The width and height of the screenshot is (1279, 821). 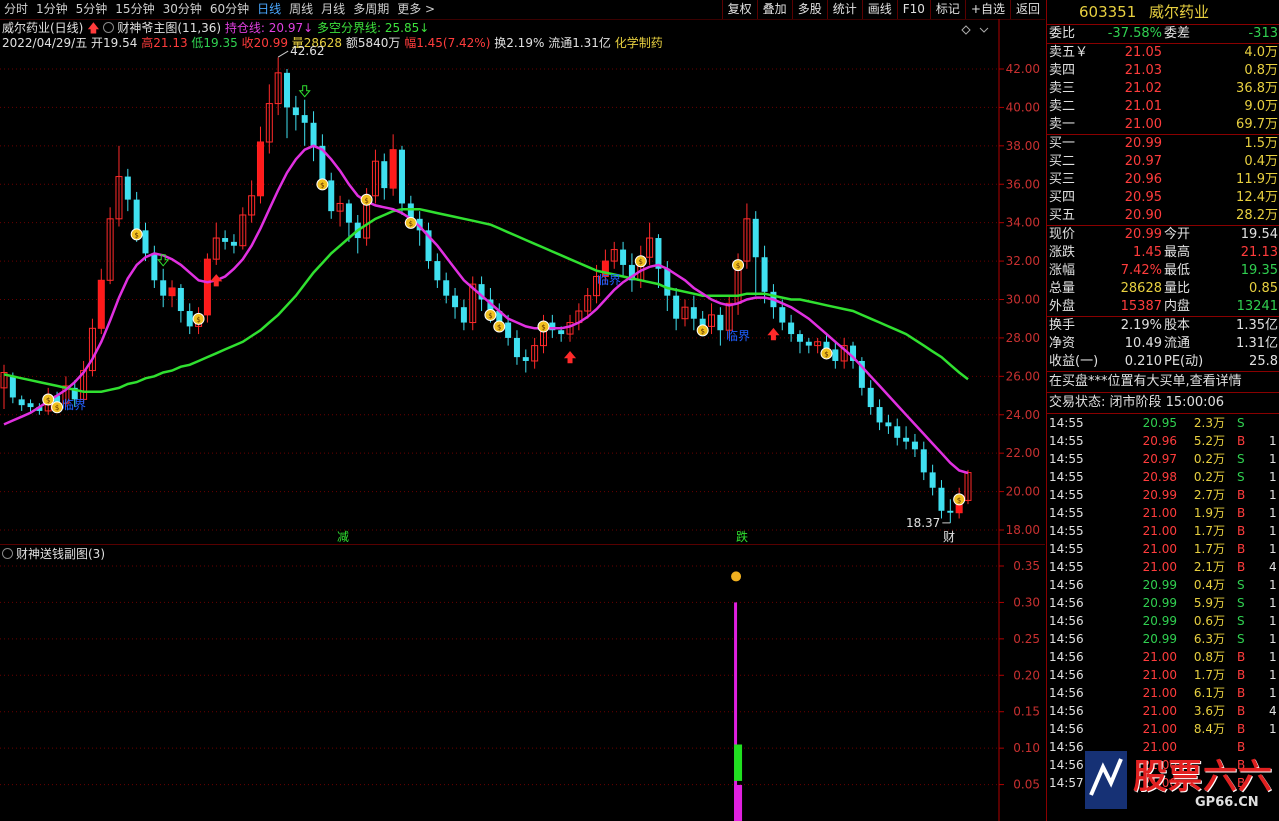 I want to click on logo-name: 股票六六, so click(x=1203, y=777).